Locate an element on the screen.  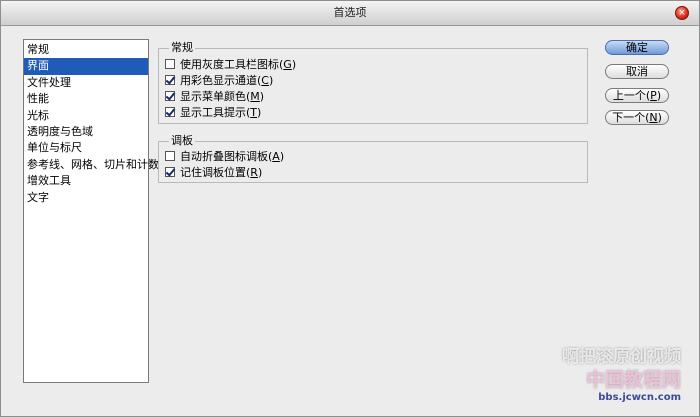
panels-group: 调板 自动折叠图标调板(A) 记住调板位置(R) is located at coordinates (373, 158).